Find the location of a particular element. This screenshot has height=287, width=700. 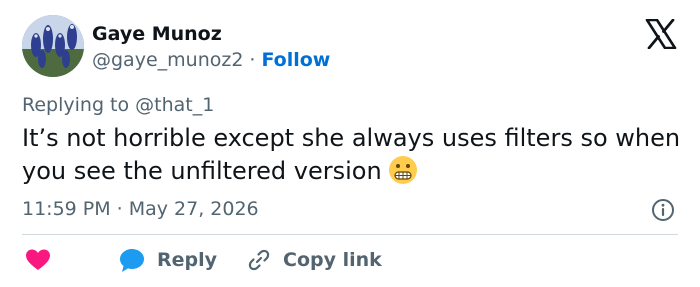

x-logo-icon is located at coordinates (661, 34).